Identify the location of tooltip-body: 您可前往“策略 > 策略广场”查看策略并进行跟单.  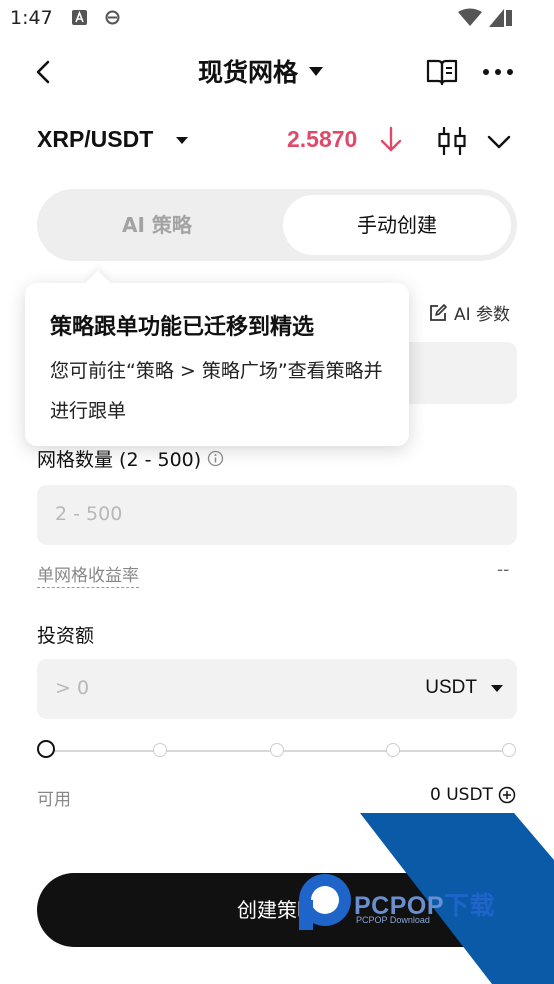
(216, 391).